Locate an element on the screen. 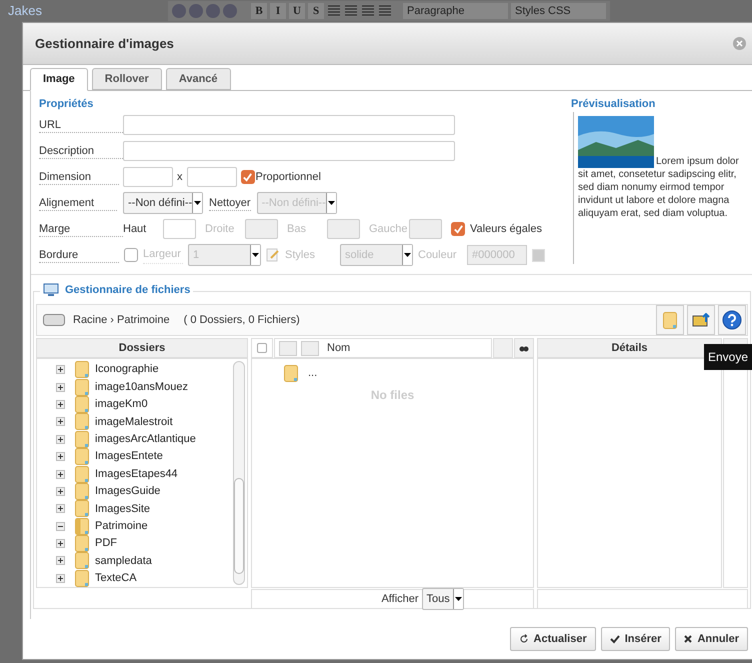  field-label: Alignement is located at coordinates (78, 203).